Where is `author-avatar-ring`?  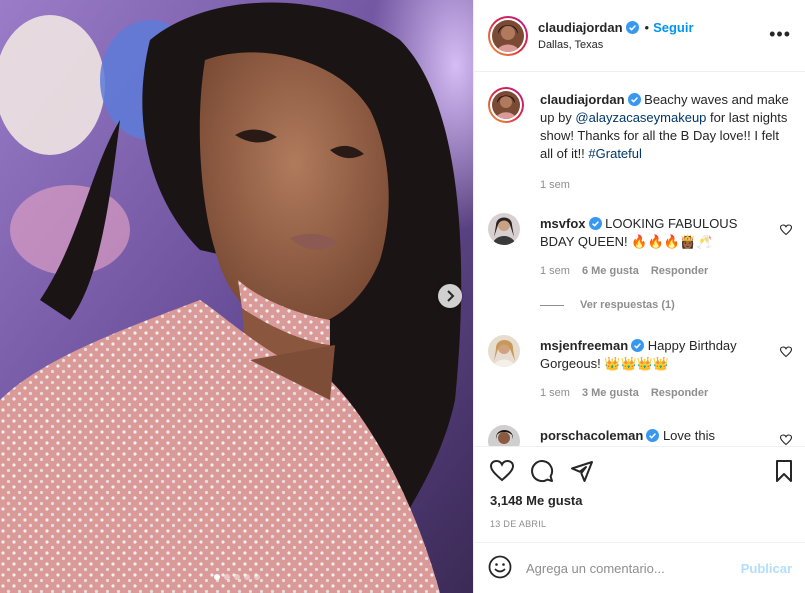 author-avatar-ring is located at coordinates (508, 35).